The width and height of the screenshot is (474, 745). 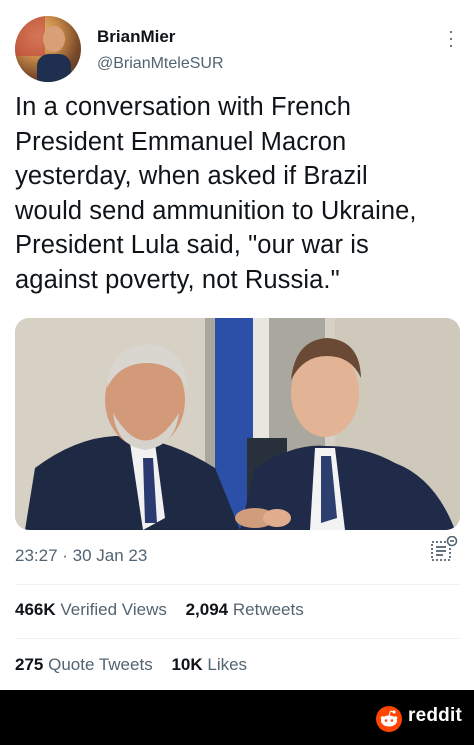 I want to click on user-handle: @BrianMteleSUR, so click(x=160, y=64).